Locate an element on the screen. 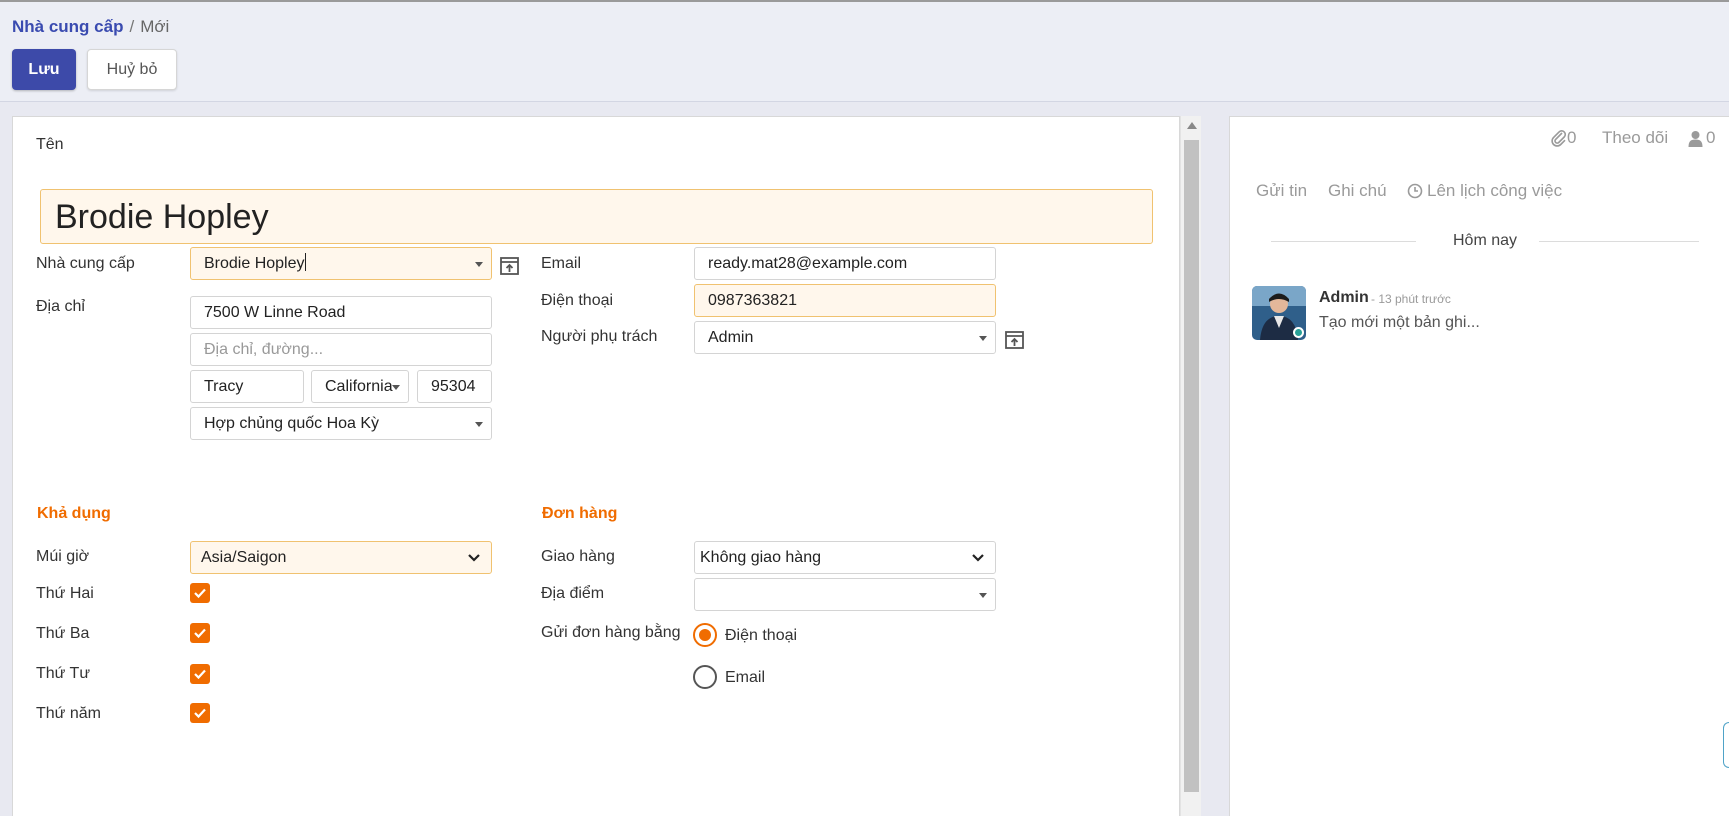 The width and height of the screenshot is (1729, 816). thursday-checkbox is located at coordinates (200, 713).